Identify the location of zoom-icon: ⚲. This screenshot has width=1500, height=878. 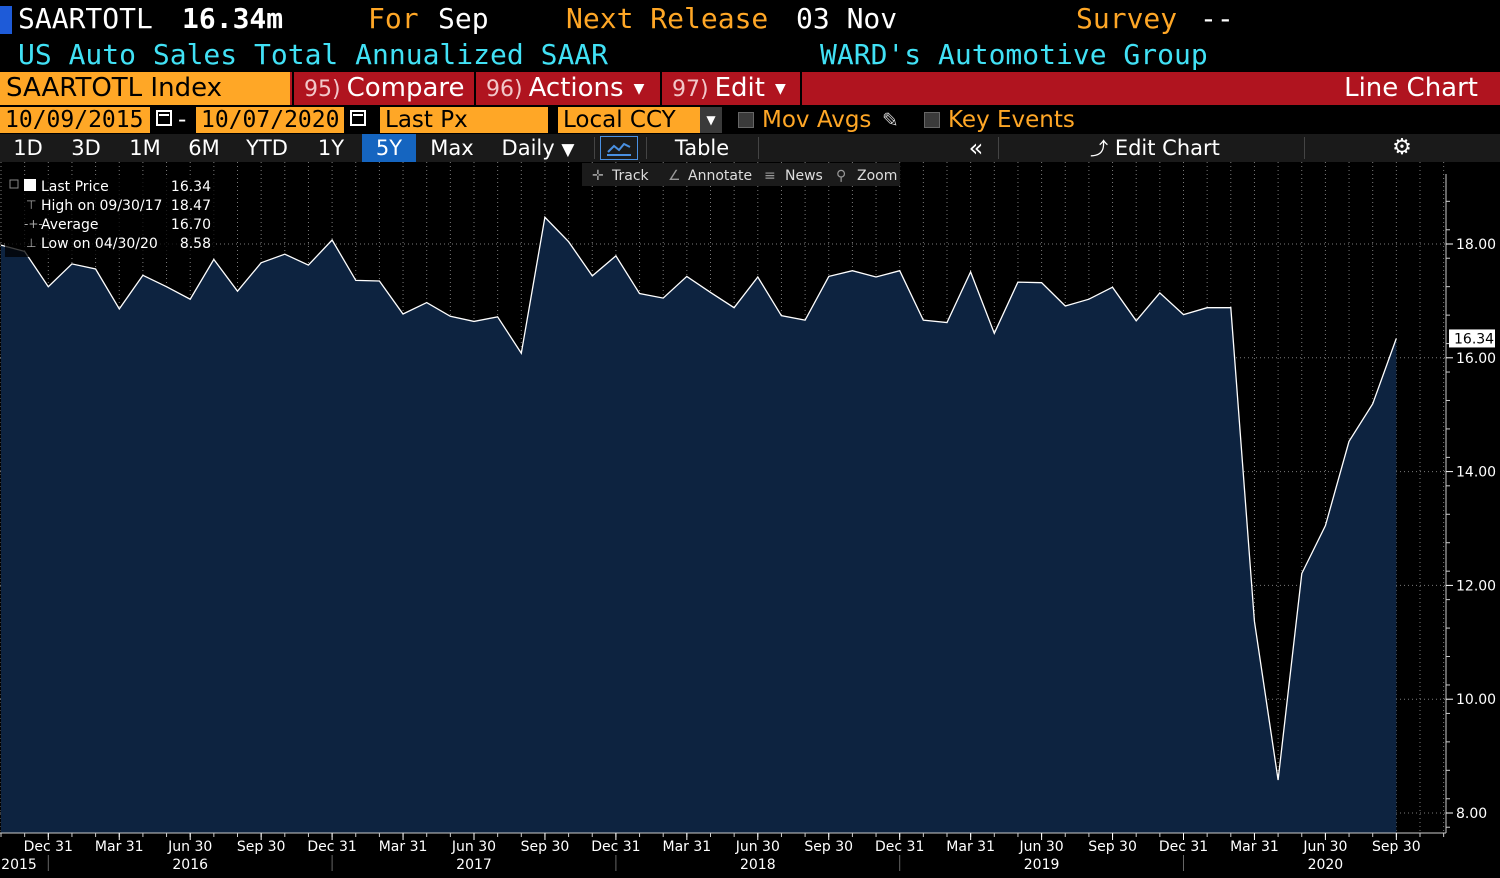
(841, 176).